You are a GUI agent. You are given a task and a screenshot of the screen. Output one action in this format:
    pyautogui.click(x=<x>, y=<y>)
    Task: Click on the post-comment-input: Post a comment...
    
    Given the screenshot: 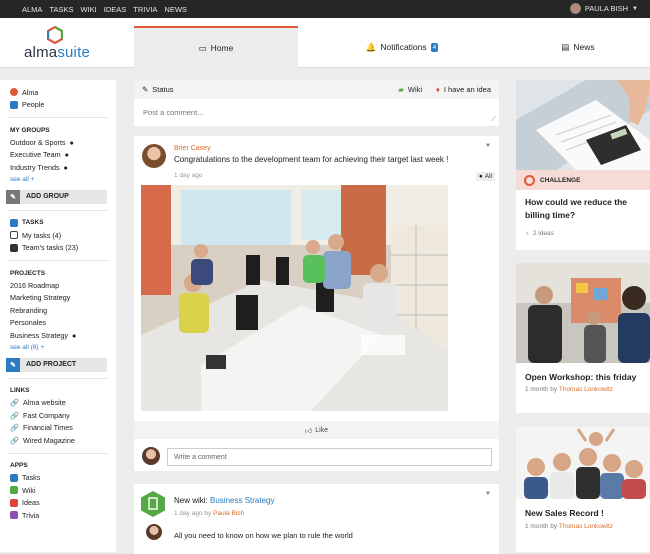 What is the action you would take?
    pyautogui.click(x=173, y=112)
    